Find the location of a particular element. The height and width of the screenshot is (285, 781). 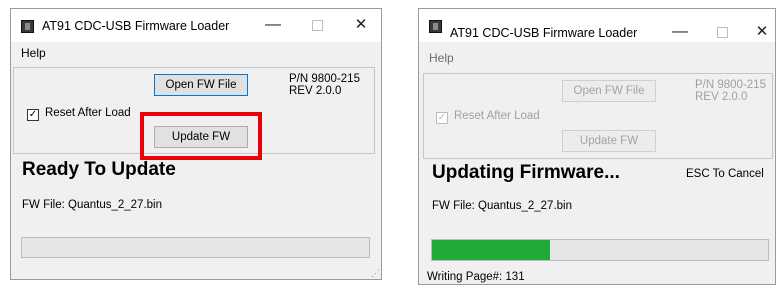

resize-grip: ⋰ is located at coordinates (375, 273).